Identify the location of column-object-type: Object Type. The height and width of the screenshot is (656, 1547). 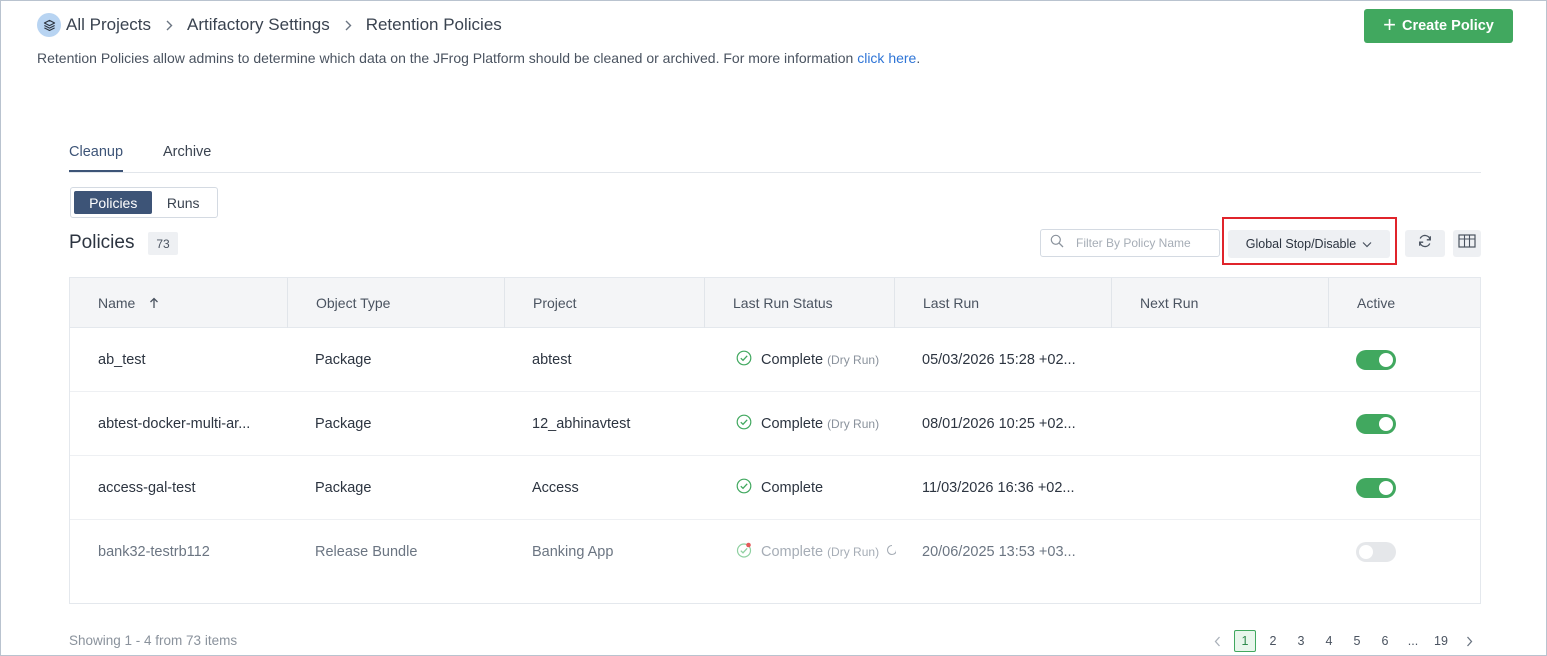
(396, 303).